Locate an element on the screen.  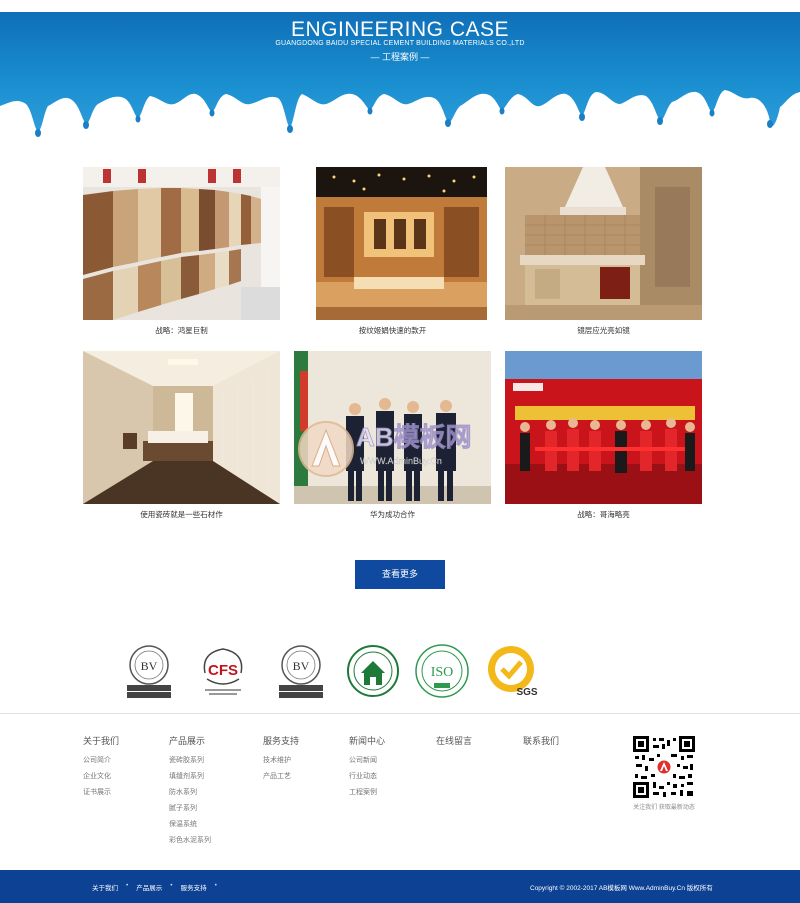
footer-column-service: 服务支持 技术维护 产品工艺 is located at coordinates (281, 759).